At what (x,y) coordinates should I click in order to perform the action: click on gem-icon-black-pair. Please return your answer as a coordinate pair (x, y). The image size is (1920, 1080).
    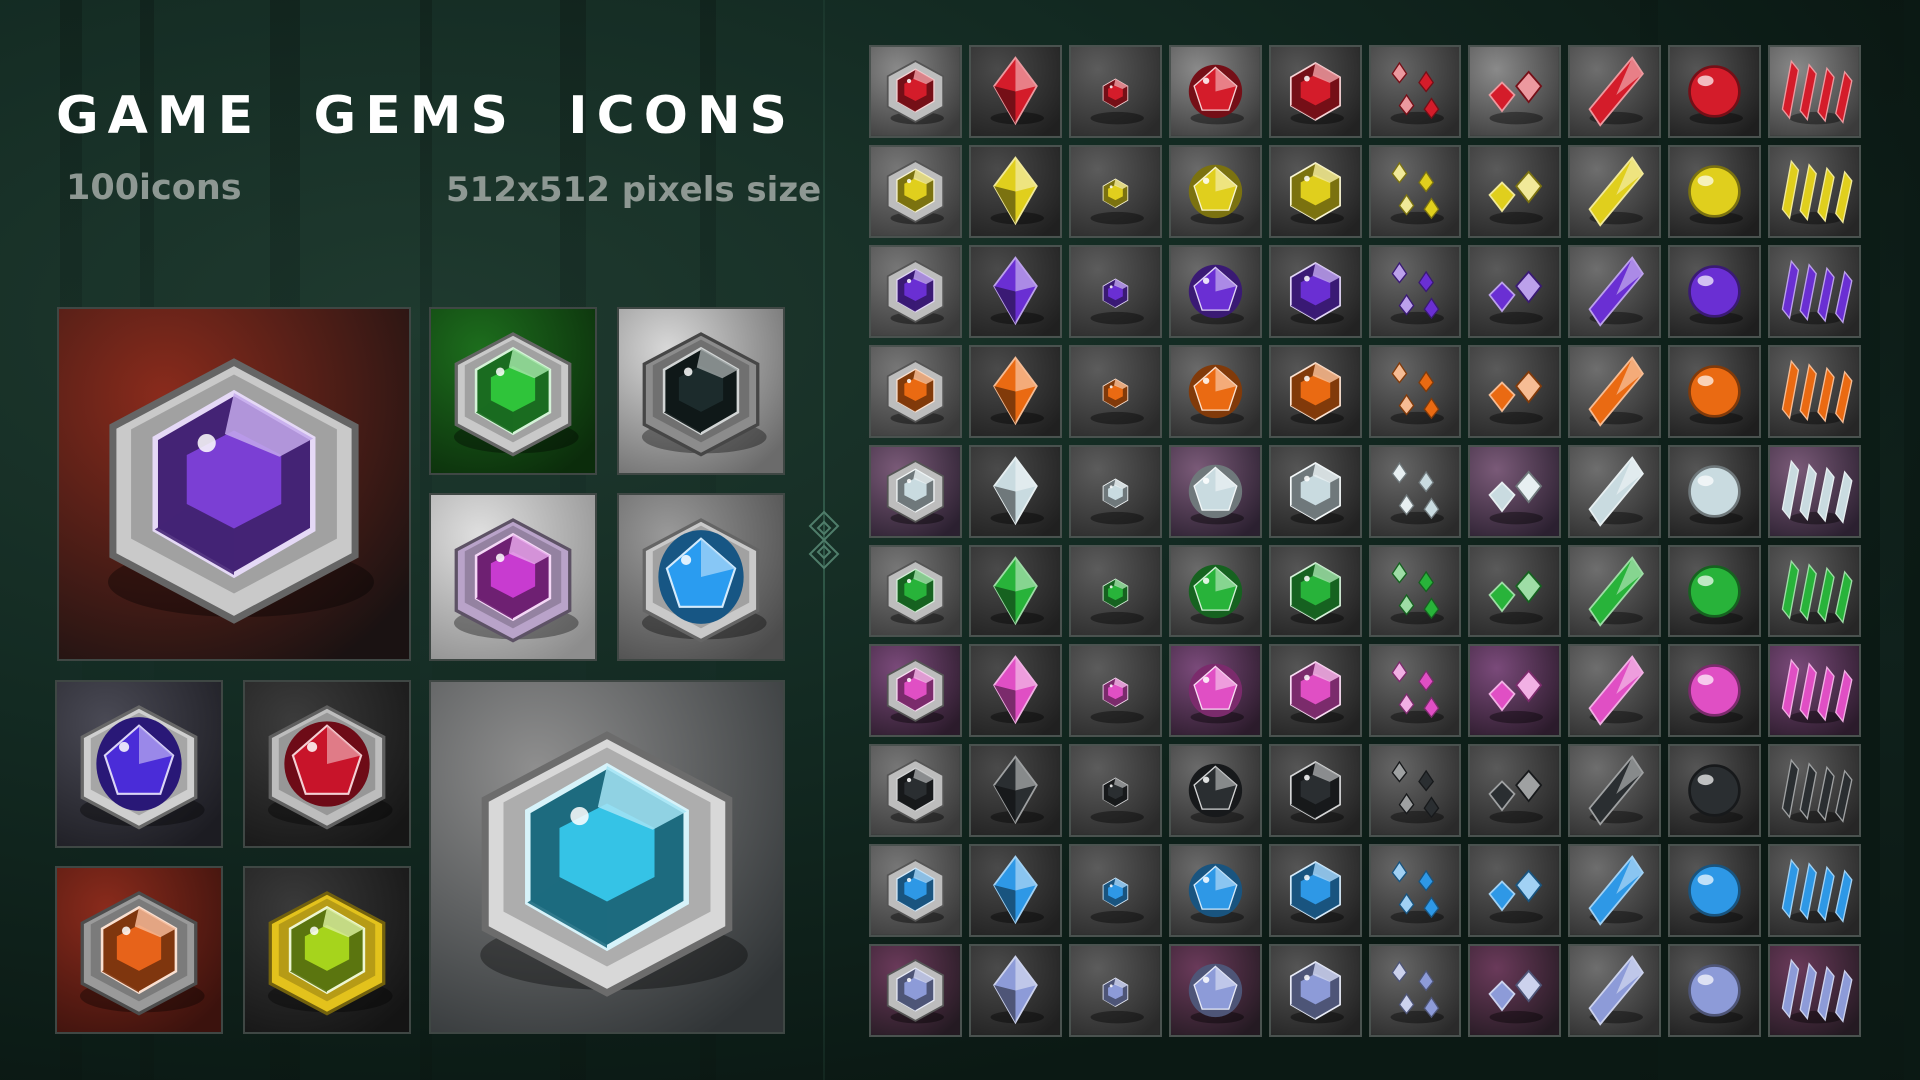
    Looking at the image, I should click on (1515, 791).